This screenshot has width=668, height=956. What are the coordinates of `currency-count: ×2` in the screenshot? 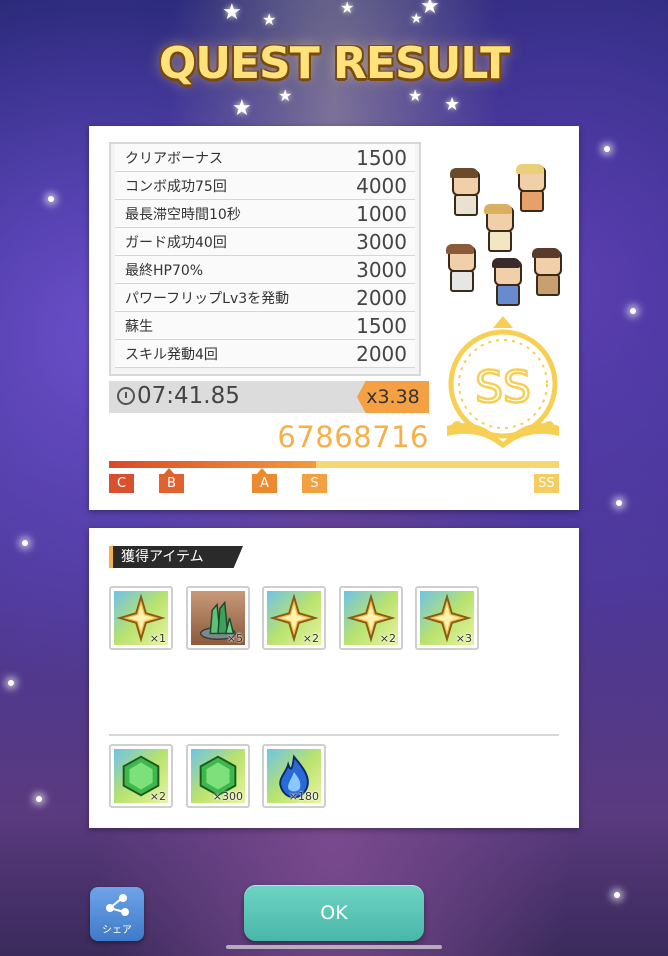 It's located at (157, 796).